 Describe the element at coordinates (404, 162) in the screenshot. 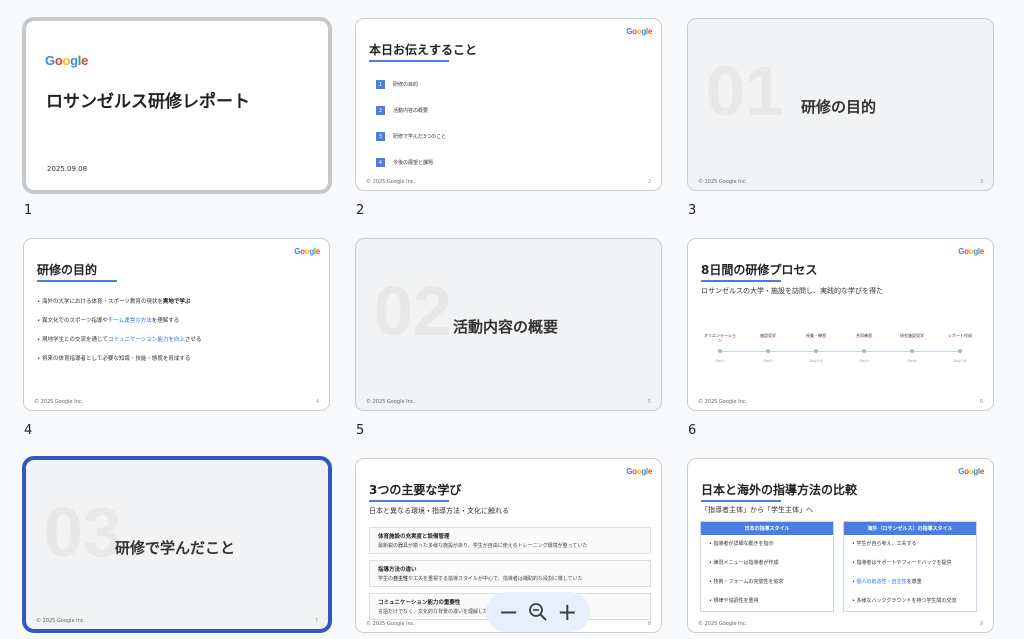

I see `agenda-item: 4 今後の展望と課題` at that location.